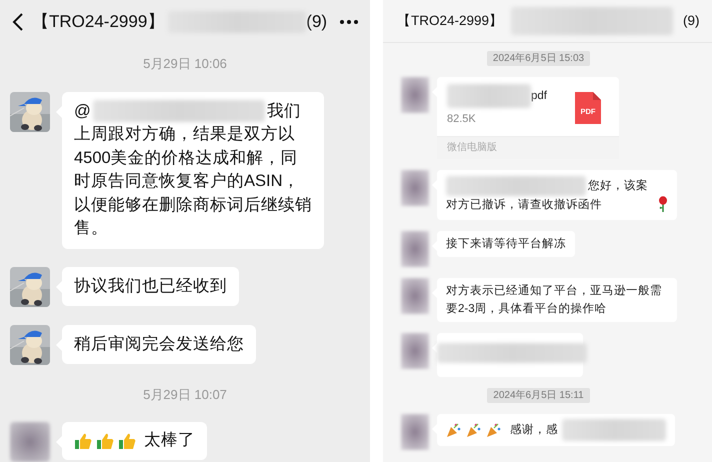  What do you see at coordinates (538, 395) in the screenshot?
I see `timestamp: 2024年6月5日 15:11` at bounding box center [538, 395].